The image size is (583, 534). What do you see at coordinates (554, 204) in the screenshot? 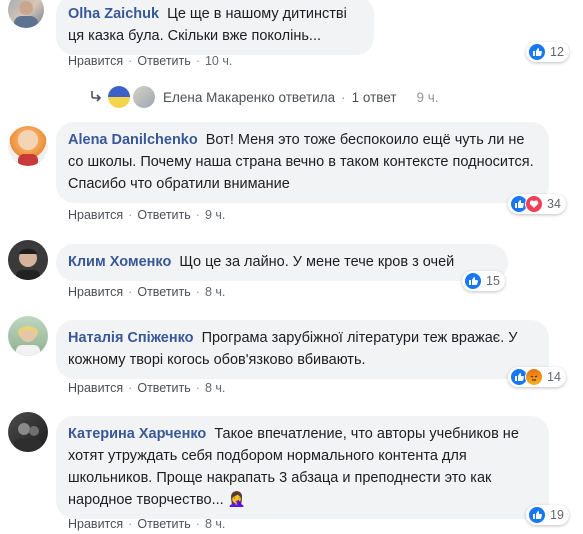
I see `reaction-count: 34` at bounding box center [554, 204].